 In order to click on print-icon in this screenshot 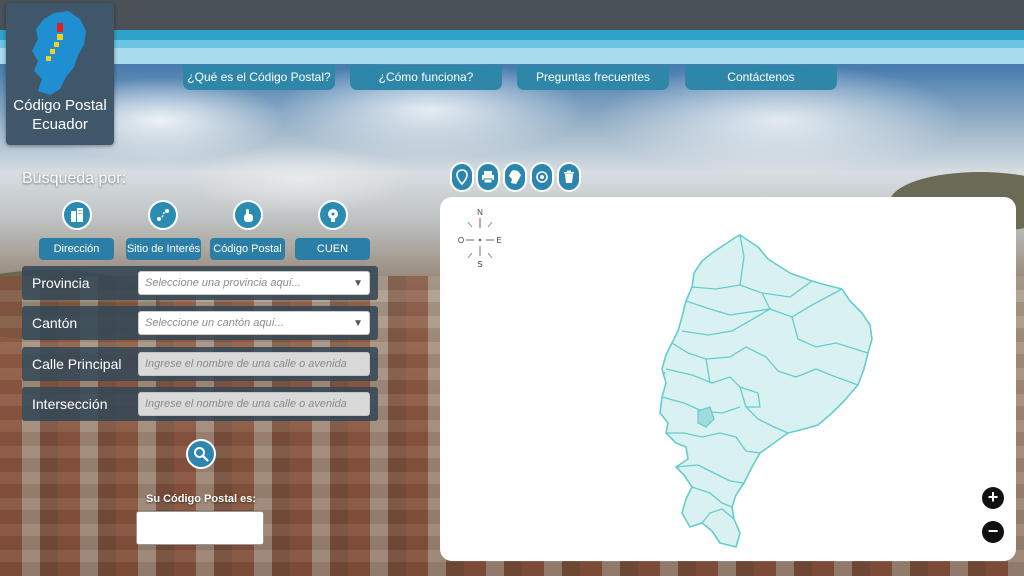, I will do `click(488, 177)`.